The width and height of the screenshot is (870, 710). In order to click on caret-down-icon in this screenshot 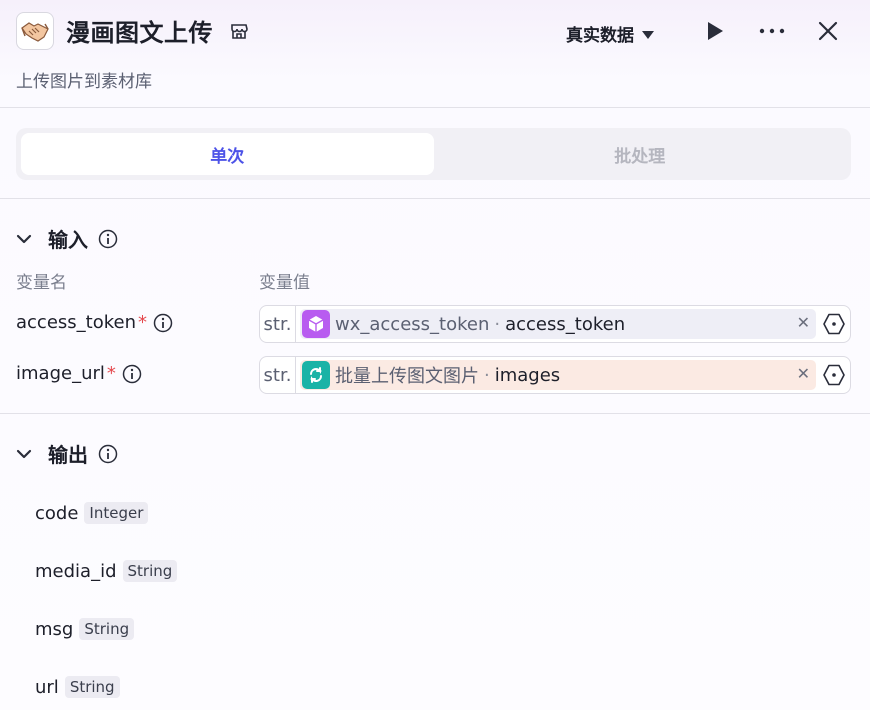, I will do `click(648, 34)`.